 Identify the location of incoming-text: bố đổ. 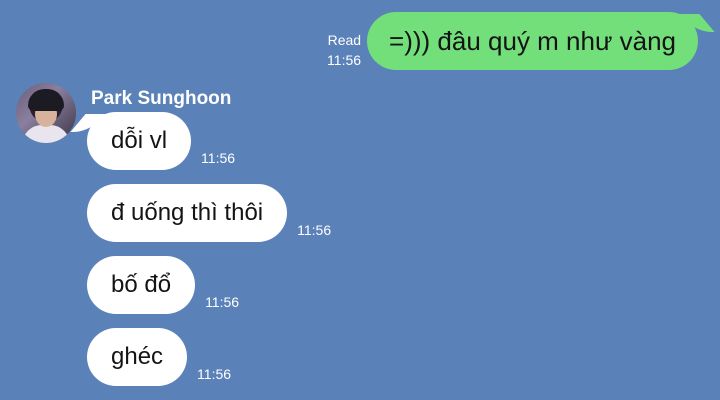
(141, 284).